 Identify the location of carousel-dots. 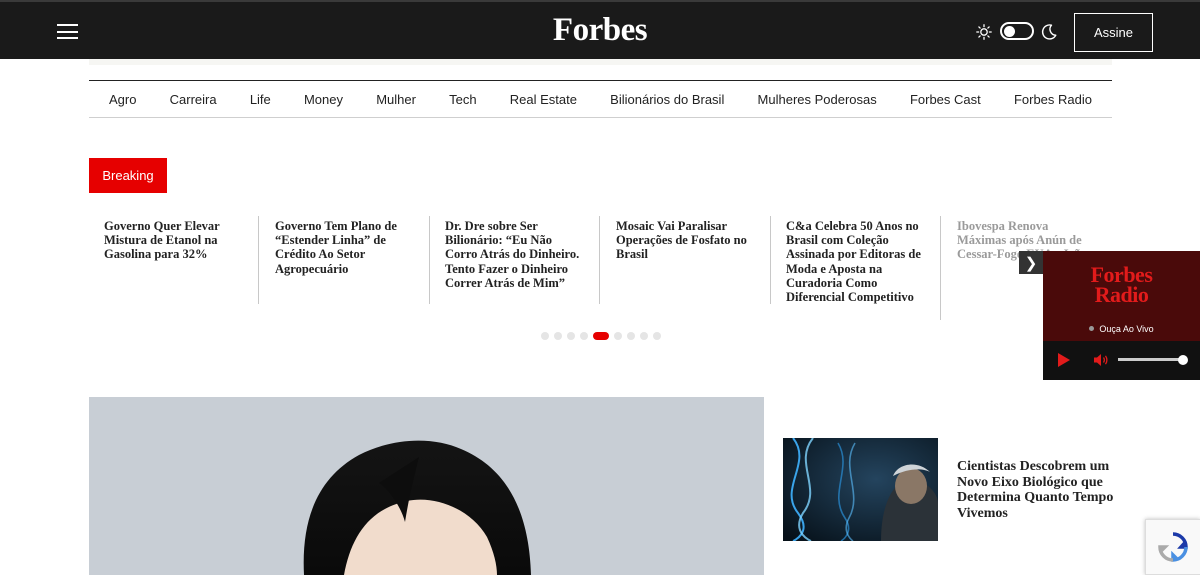
(601, 336).